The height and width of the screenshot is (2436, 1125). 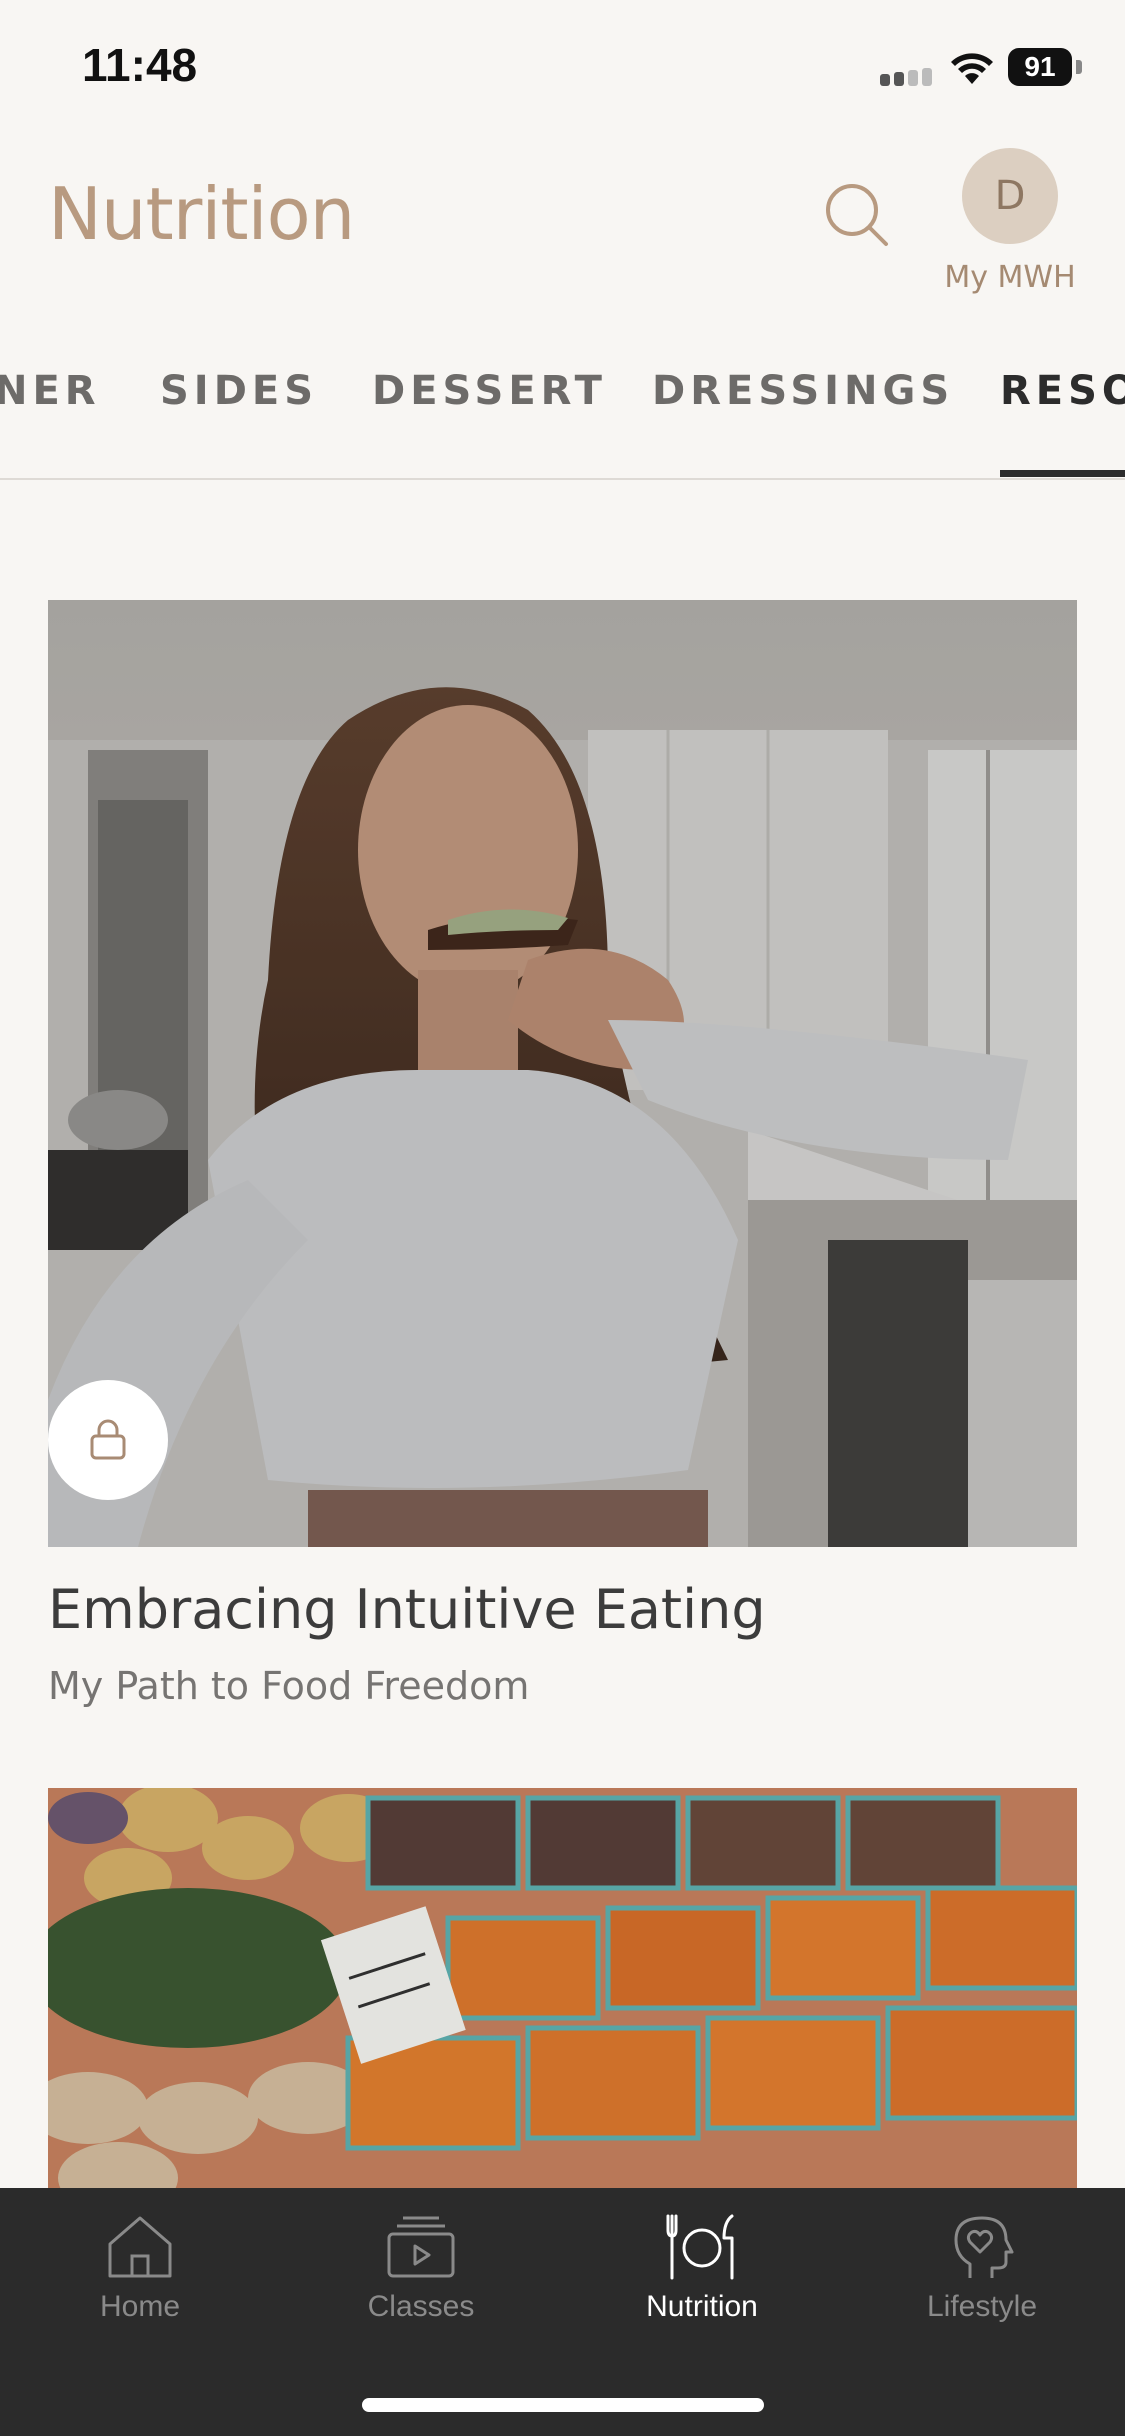 What do you see at coordinates (702, 2306) in the screenshot?
I see `nav-nutrition-label: Nutrition` at bounding box center [702, 2306].